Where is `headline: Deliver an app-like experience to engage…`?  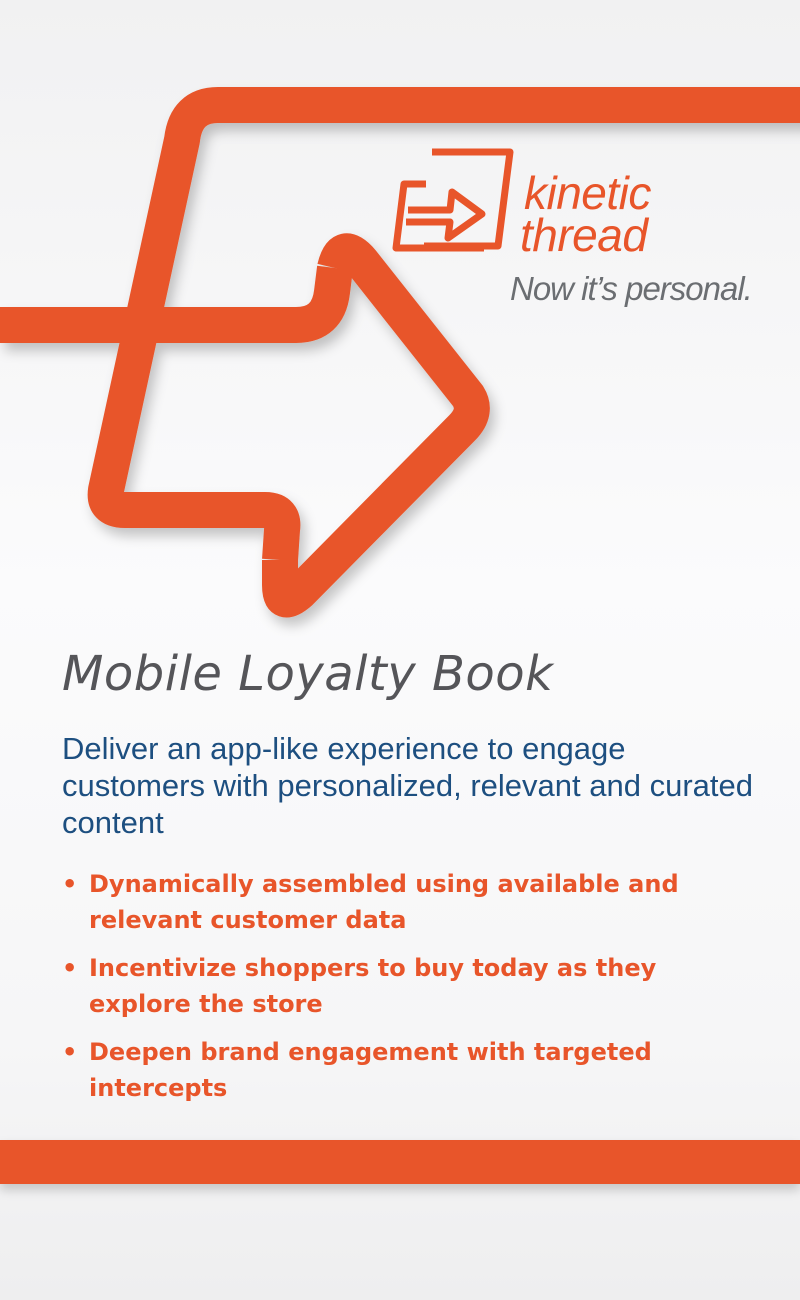
headline: Deliver an app-like experience to engage… is located at coordinates (407, 785).